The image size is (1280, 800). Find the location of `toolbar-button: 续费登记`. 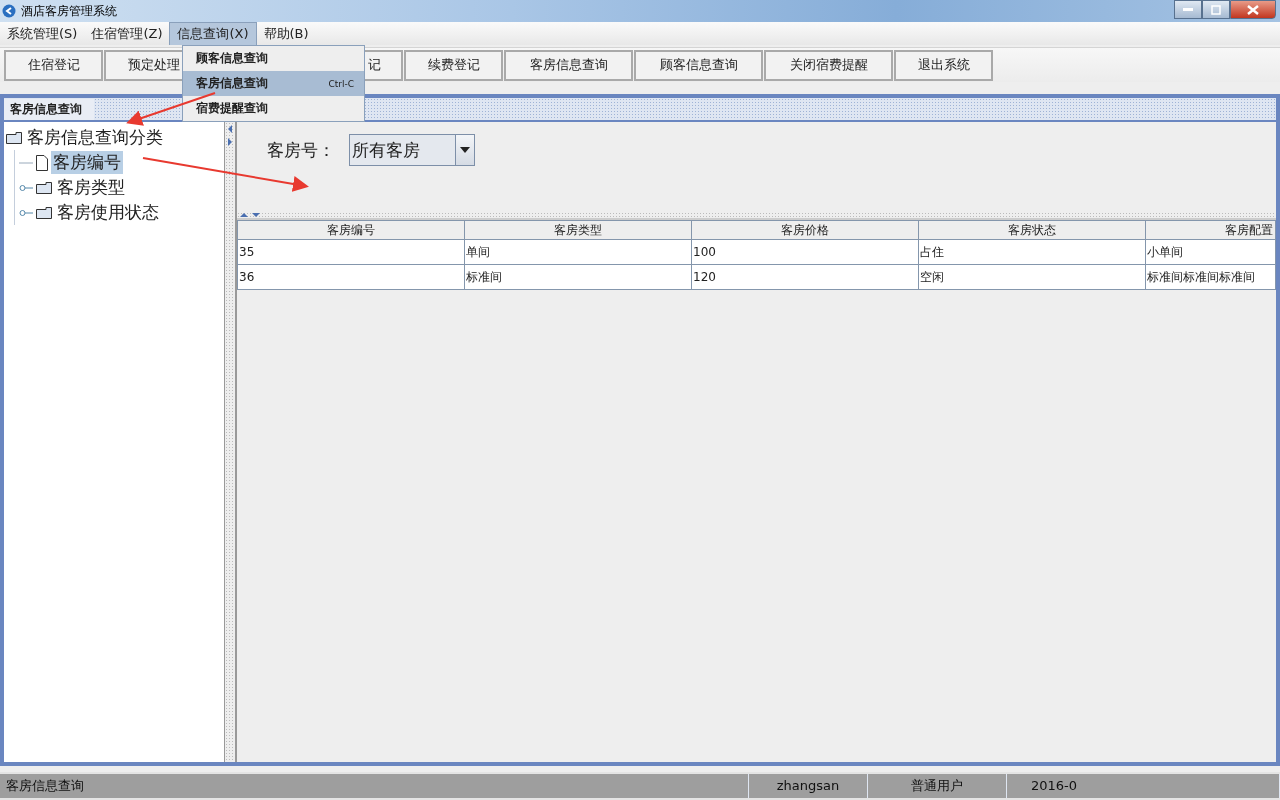

toolbar-button: 续费登记 is located at coordinates (453, 65).